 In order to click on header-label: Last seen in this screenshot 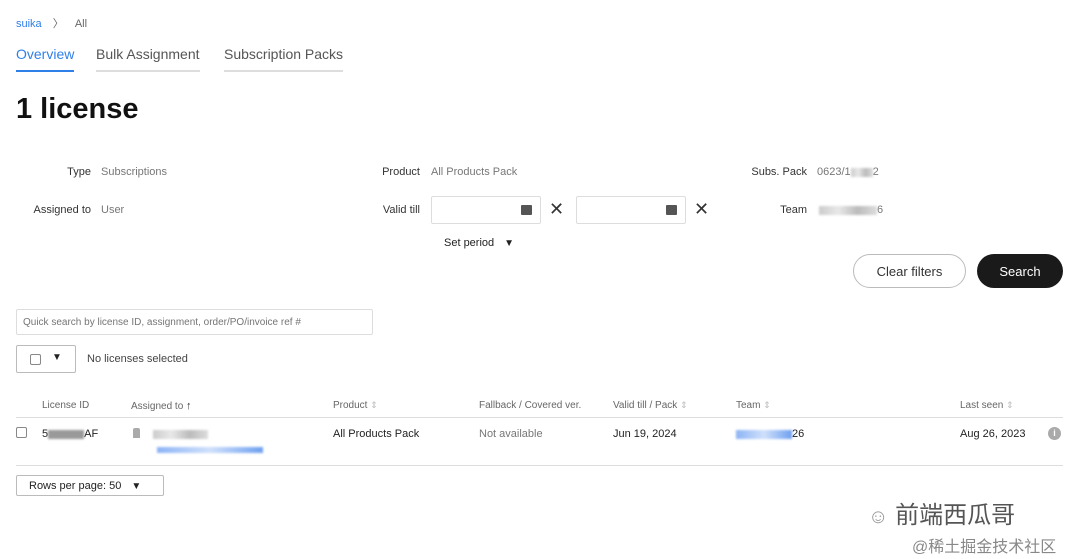, I will do `click(982, 405)`.